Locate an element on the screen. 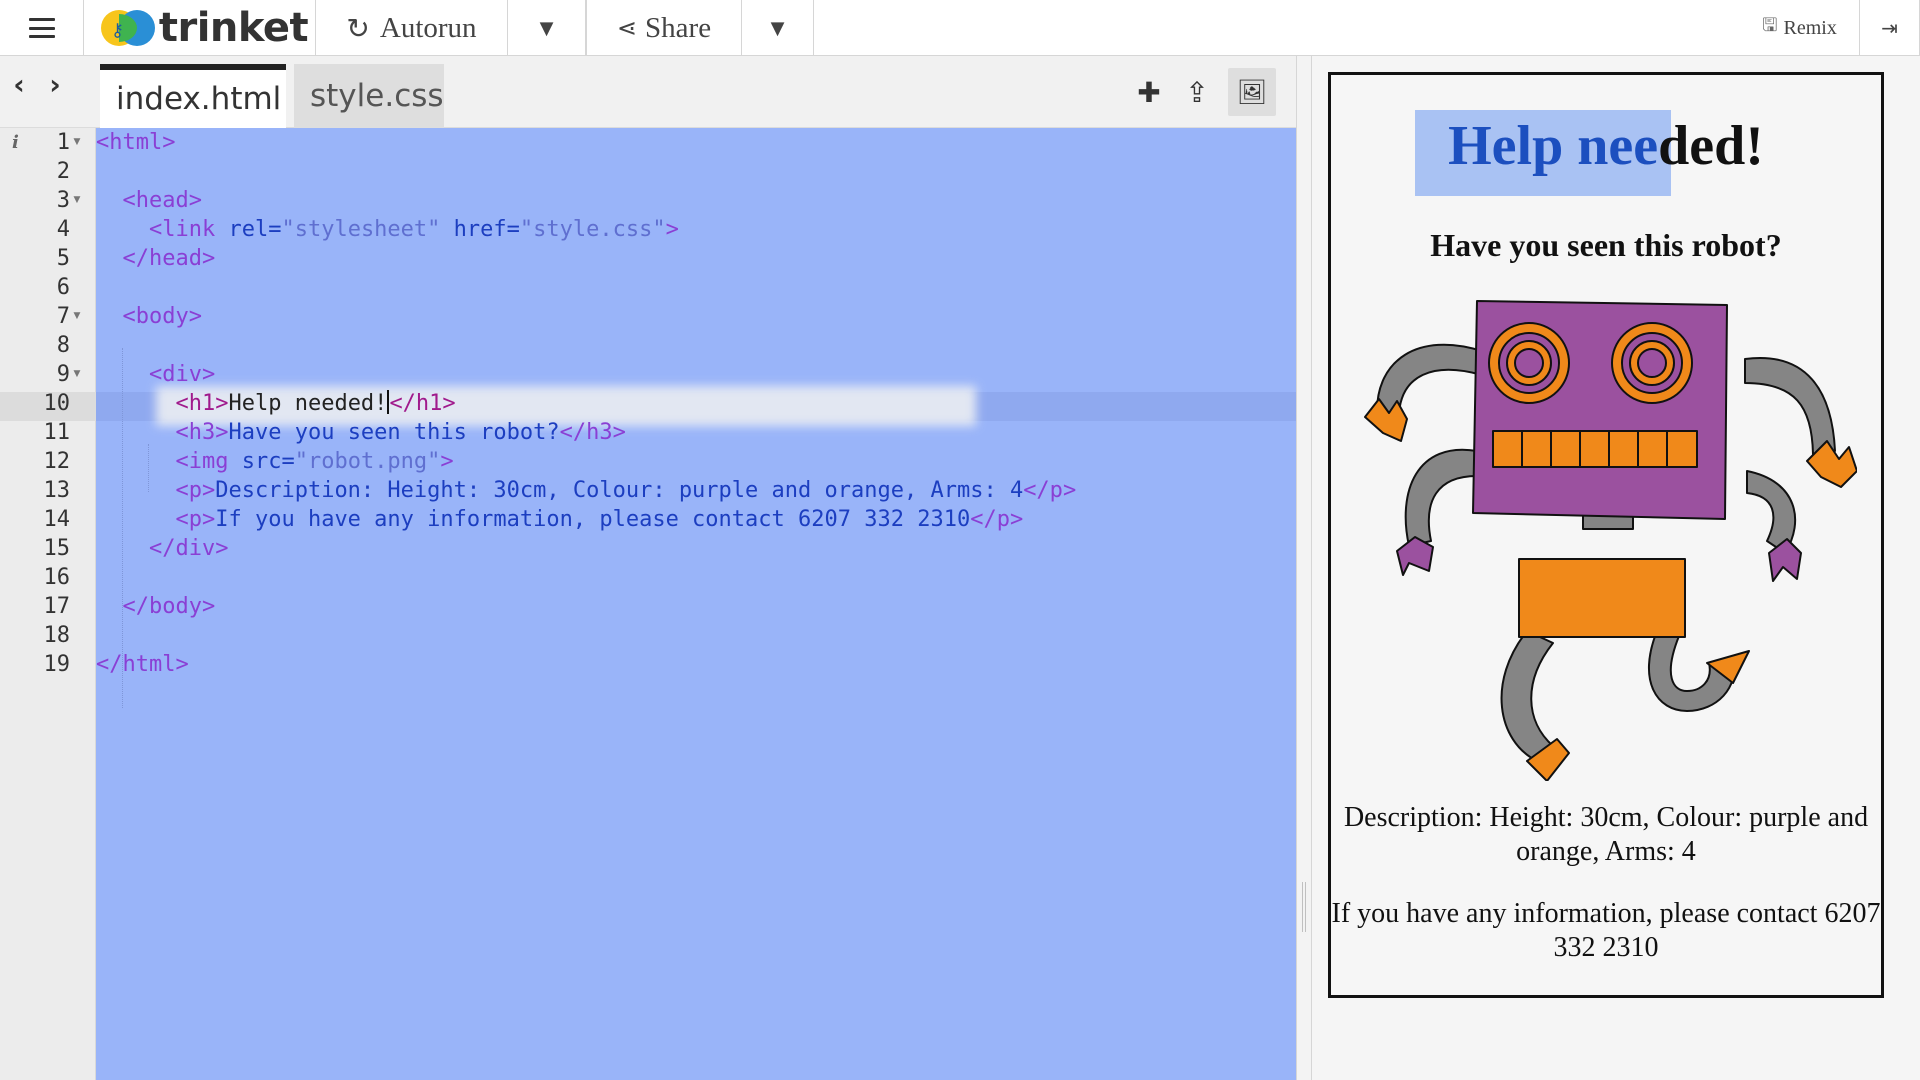 This screenshot has width=1920, height=1080. trinket-logo: ⚷ trinket is located at coordinates (200, 28).